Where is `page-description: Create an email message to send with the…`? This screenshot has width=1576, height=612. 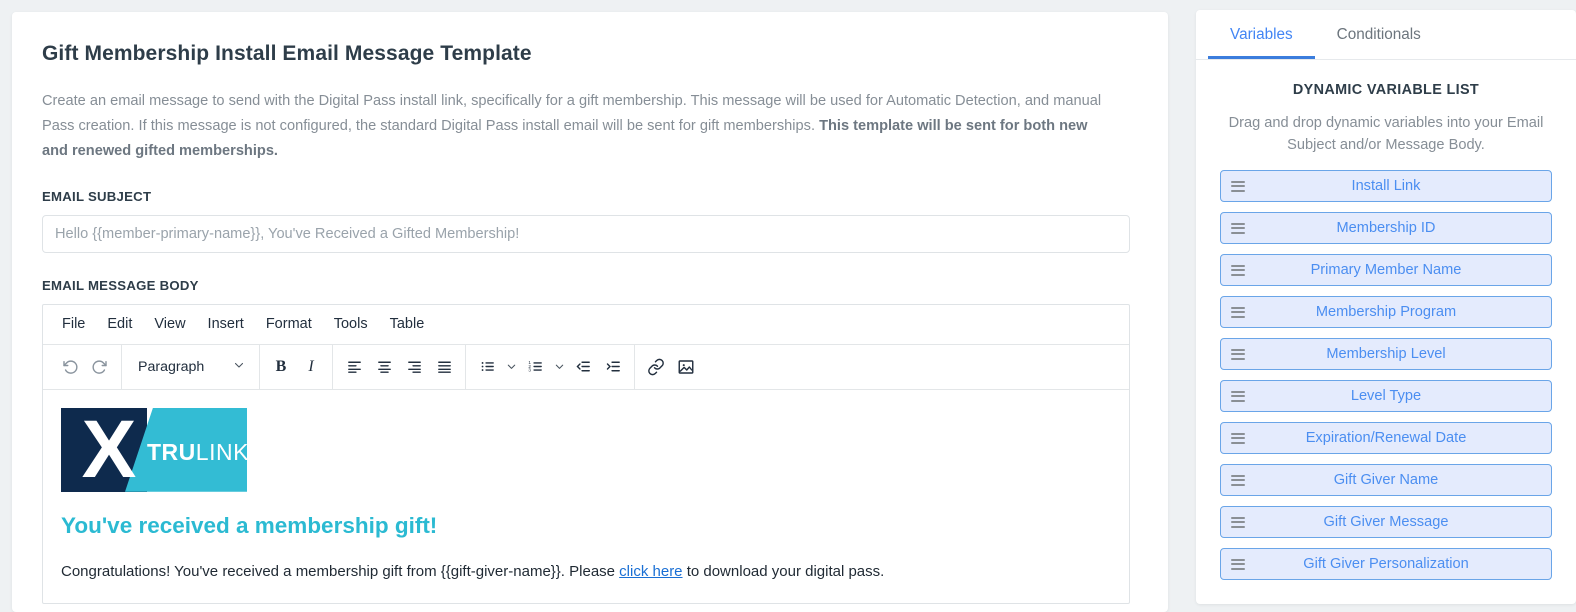
page-description: Create an email message to send with the… is located at coordinates (577, 126).